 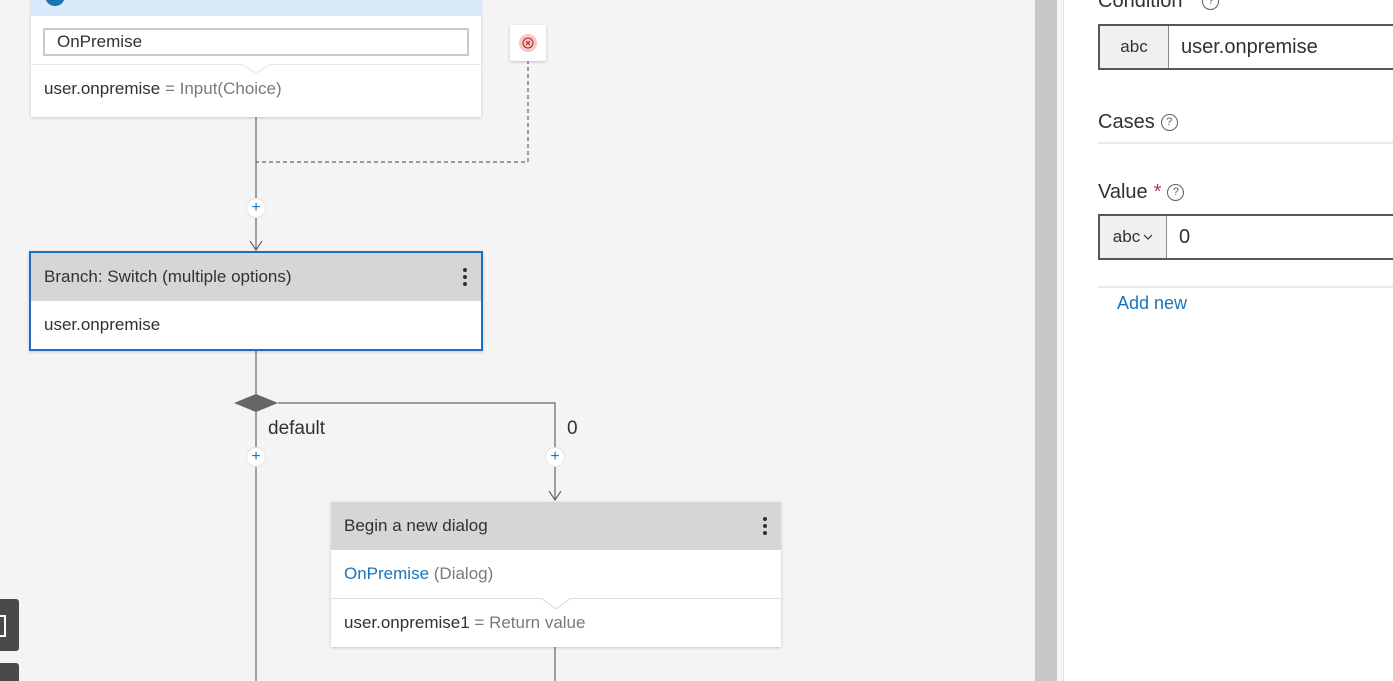 I want to click on add-action-button: +, so click(x=256, y=208).